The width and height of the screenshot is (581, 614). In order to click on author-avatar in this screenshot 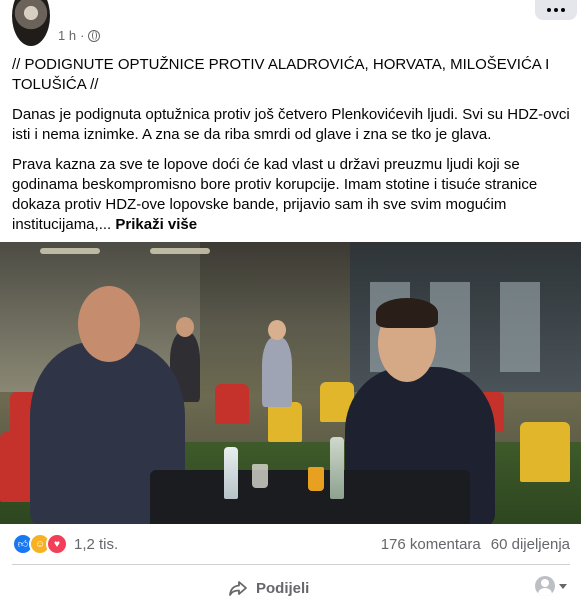, I will do `click(31, 23)`.